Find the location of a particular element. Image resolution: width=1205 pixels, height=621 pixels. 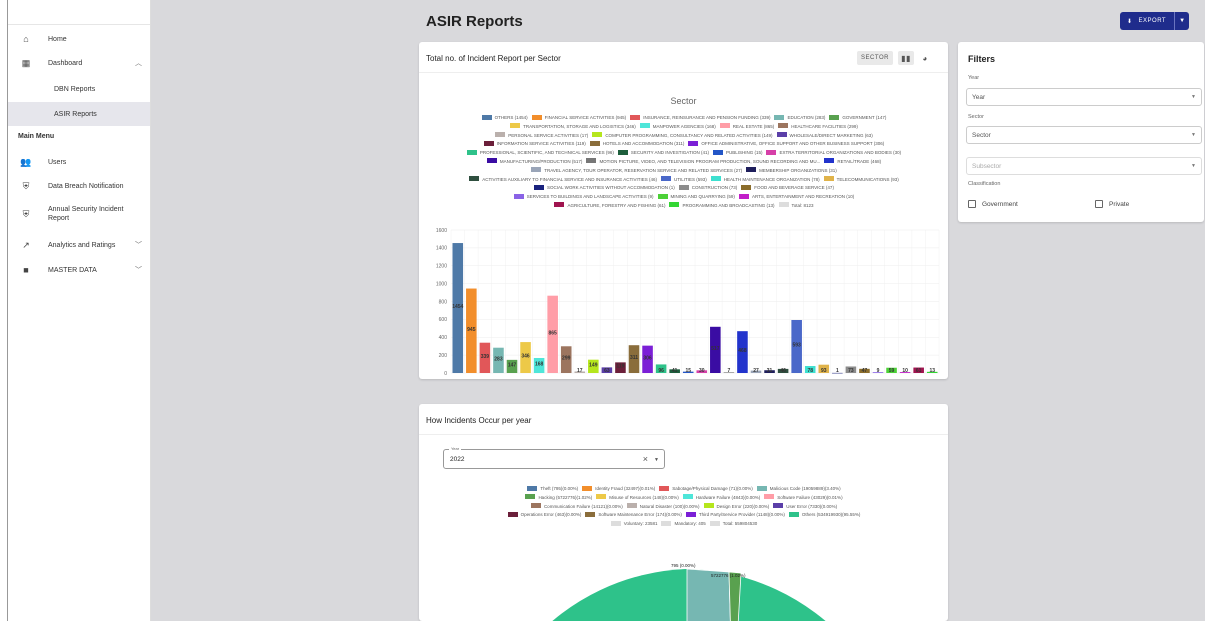

legend-item: Software Failure (43029)(0.01%) is located at coordinates (803, 498).